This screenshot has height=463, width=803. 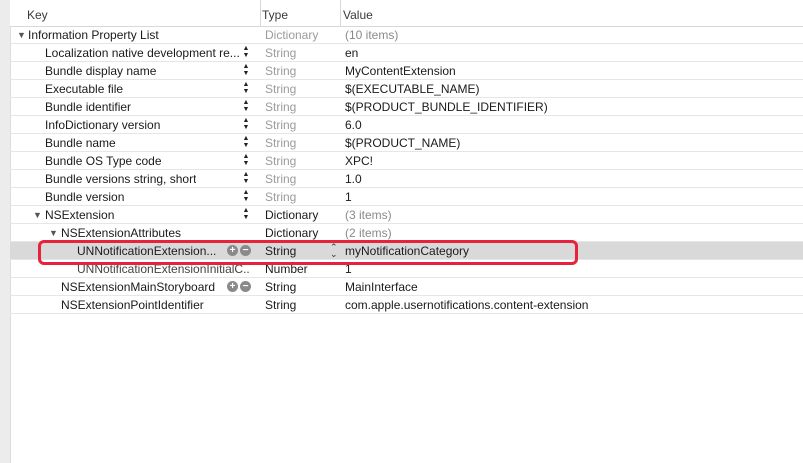 I want to click on row-value: MyContentExtension, so click(x=400, y=71).